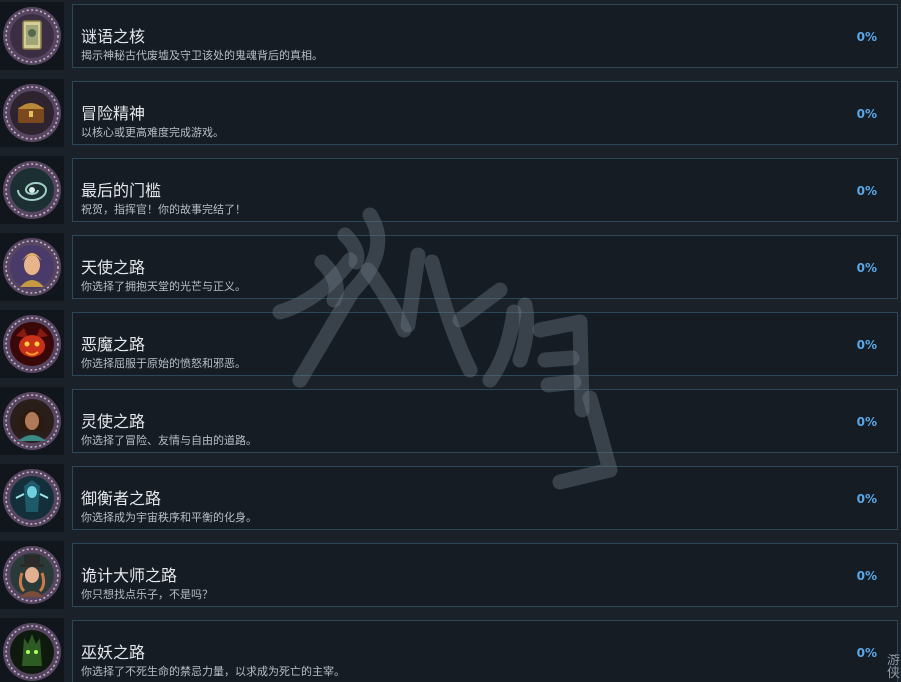 This screenshot has width=901, height=682. I want to click on achievement-panel: 最后的门槛 祝贺，指挥官！你的故事完结了！ 0%, so click(485, 190).